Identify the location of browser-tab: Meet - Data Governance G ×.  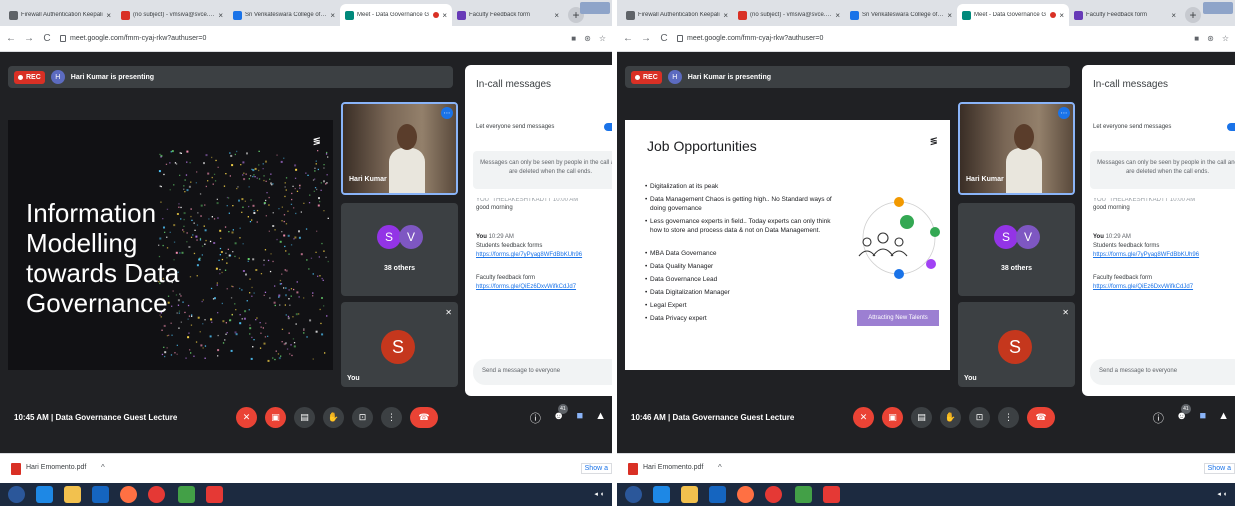
(1013, 15).